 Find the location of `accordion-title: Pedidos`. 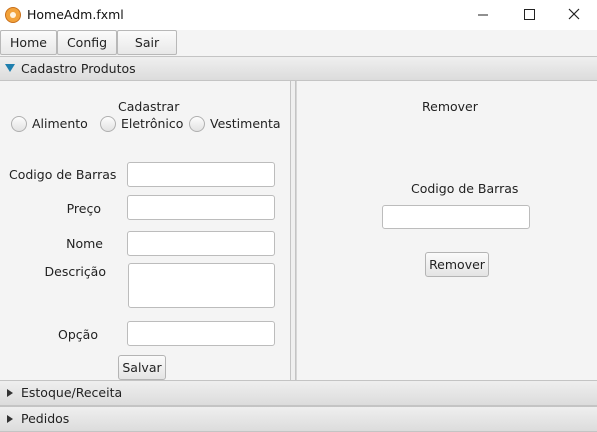

accordion-title: Pedidos is located at coordinates (45, 418).